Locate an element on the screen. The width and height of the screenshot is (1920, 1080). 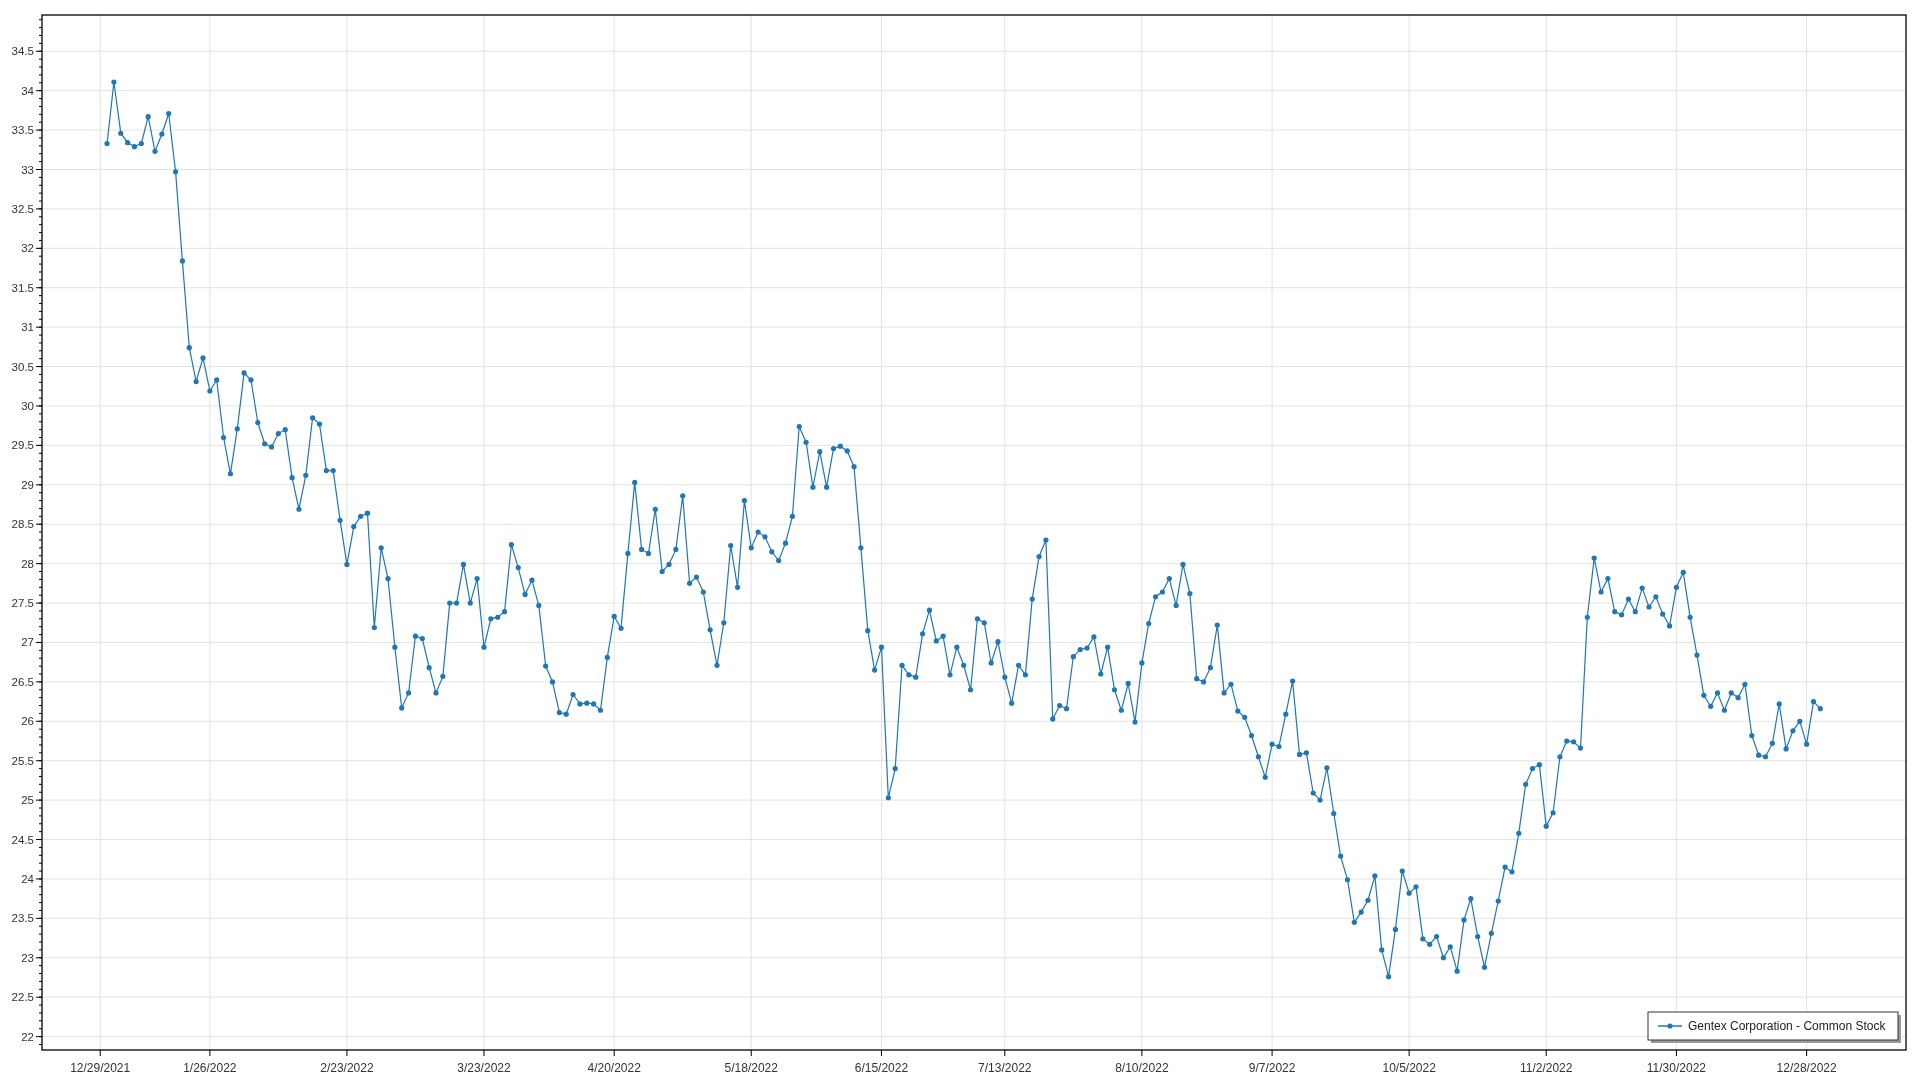
x-tick-label: 12/29/2021 is located at coordinates (100, 1068).